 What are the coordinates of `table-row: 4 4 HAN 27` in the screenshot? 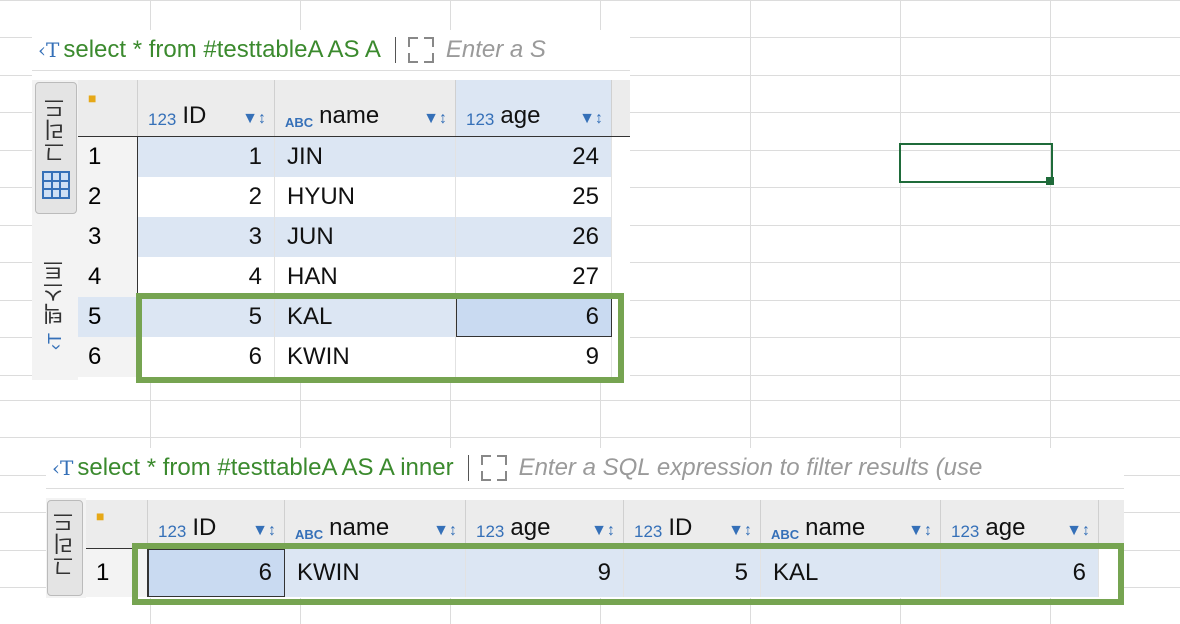 It's located at (345, 277).